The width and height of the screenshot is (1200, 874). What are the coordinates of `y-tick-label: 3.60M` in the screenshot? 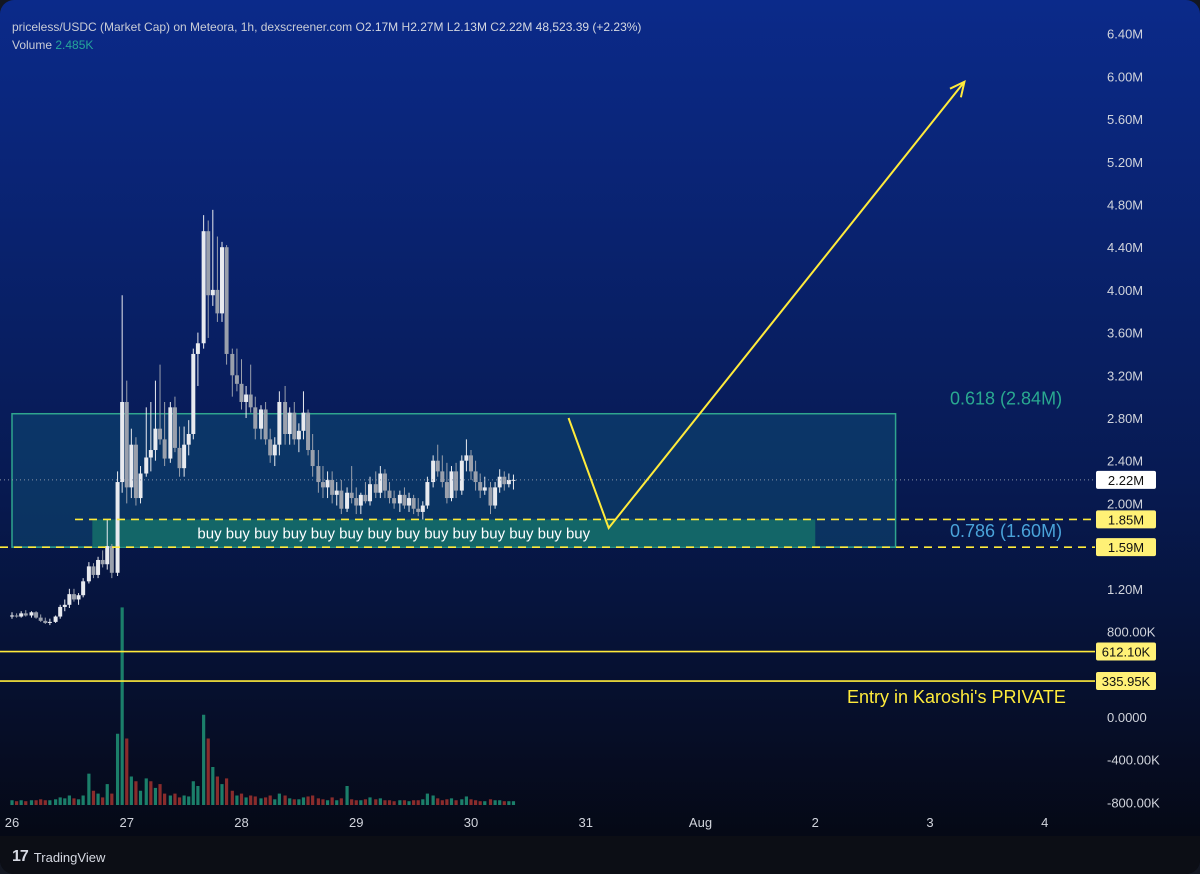 It's located at (1125, 333).